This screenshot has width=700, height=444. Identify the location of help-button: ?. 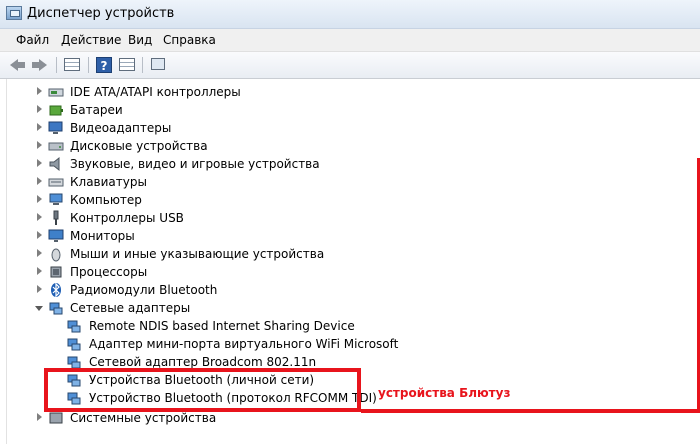
(105, 65).